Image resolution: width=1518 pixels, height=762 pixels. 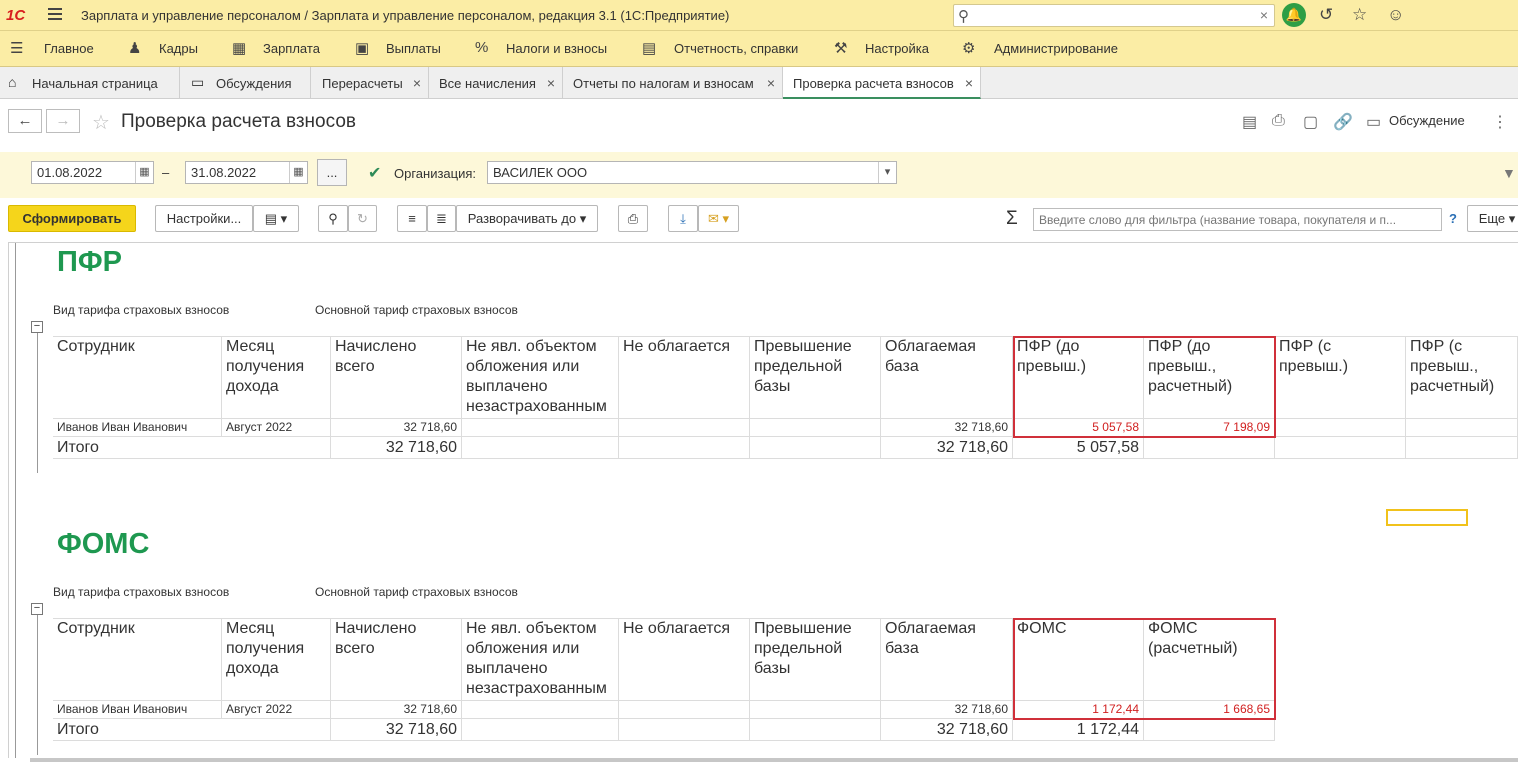 I want to click on total-base: 32 718,60, so click(x=947, y=730).